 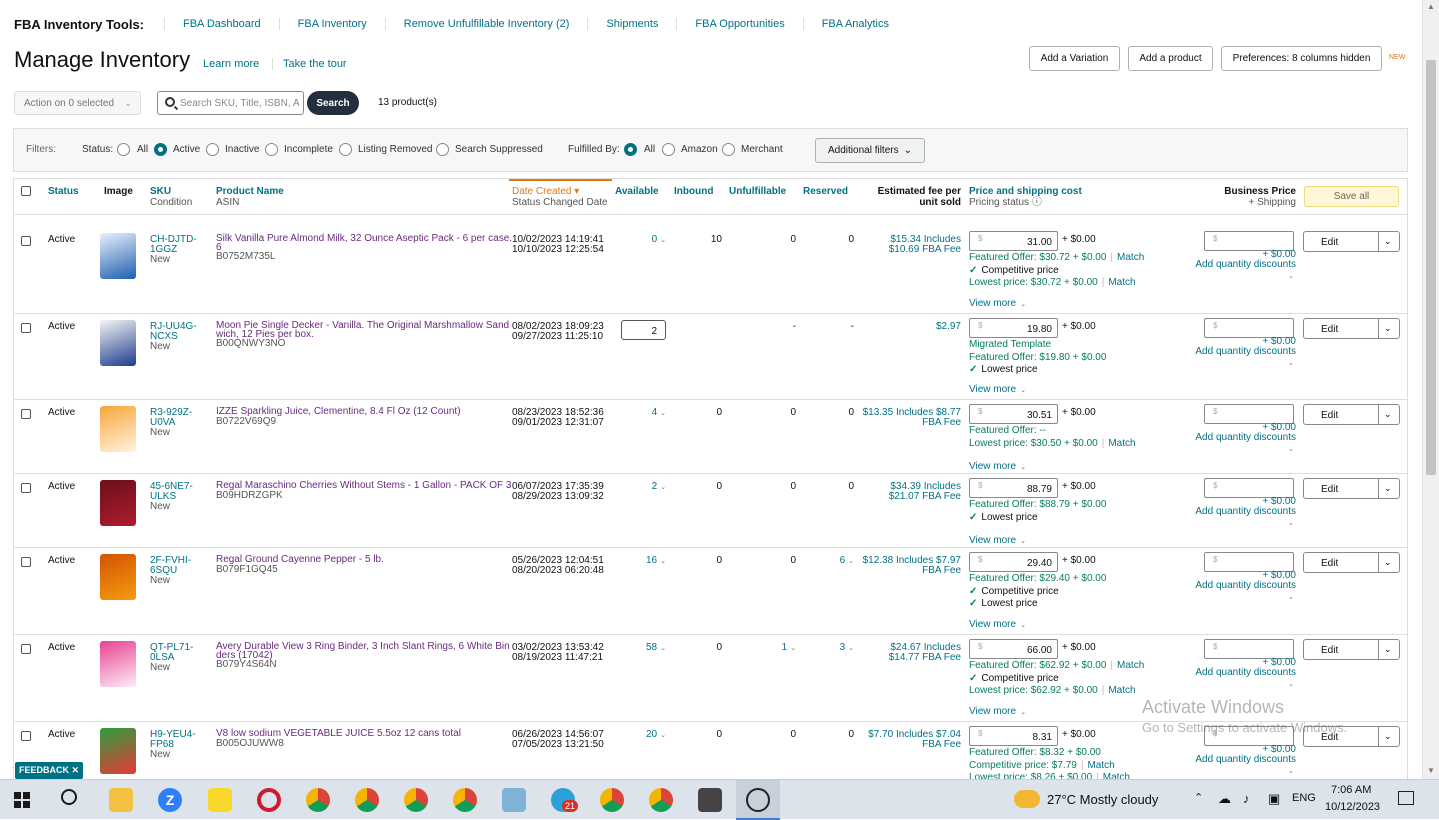 I want to click on est-fee-line1: $2.97, so click(x=902, y=327).